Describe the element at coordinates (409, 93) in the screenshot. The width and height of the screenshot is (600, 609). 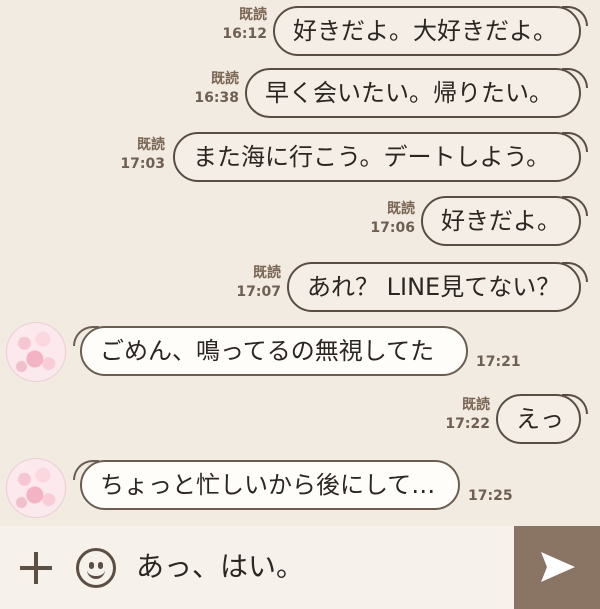
I see `message-text: 早く会いたい。帰りたい。` at that location.